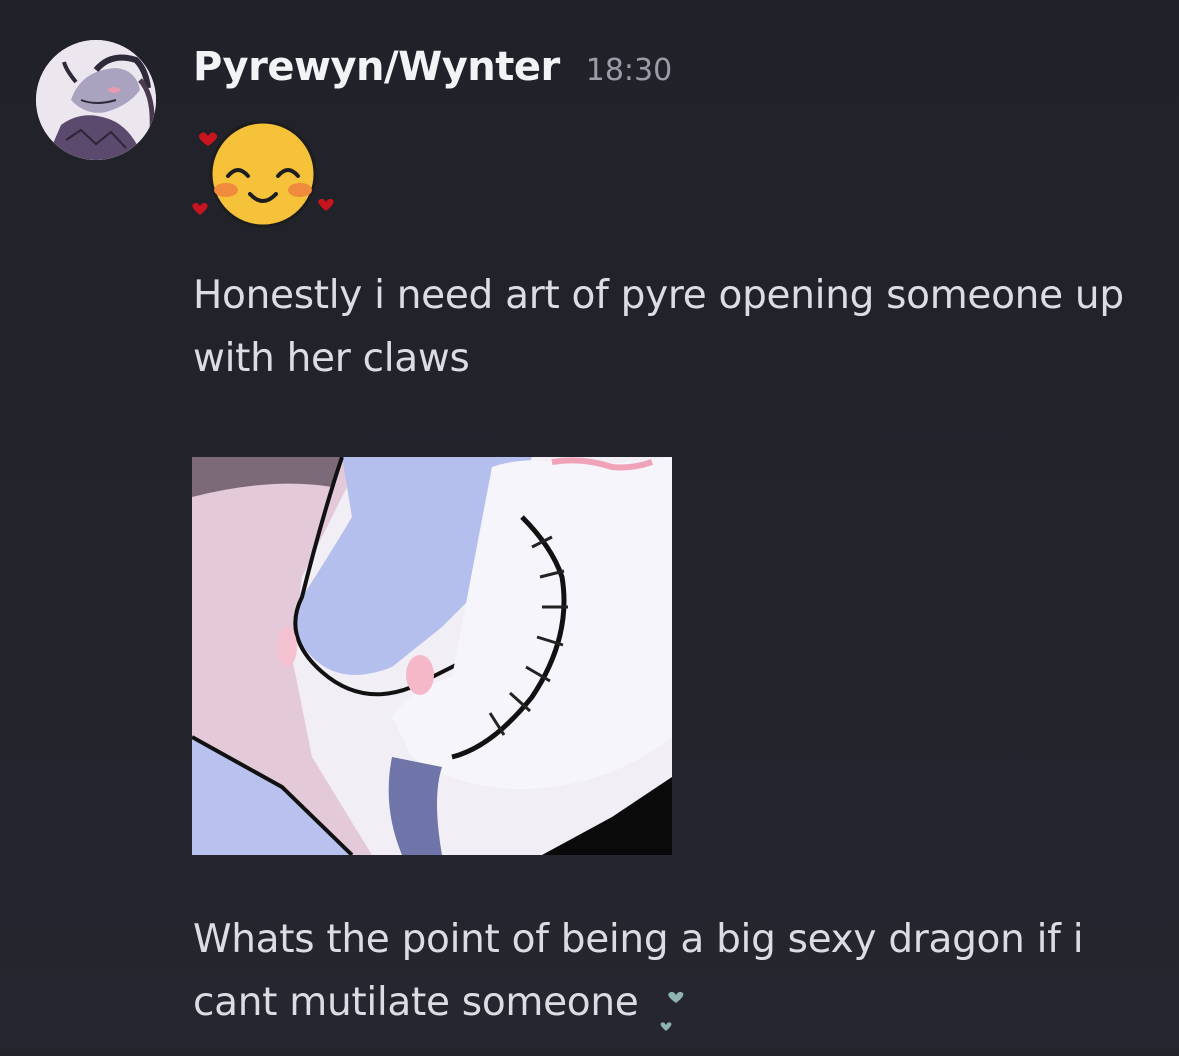 Image resolution: width=1179 pixels, height=1056 pixels. I want to click on message-header: Pyrewyn/Wynter 18:30, so click(432, 67).